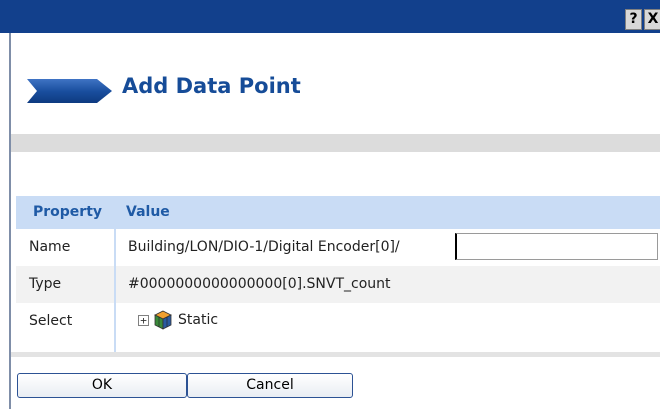 The image size is (660, 409). I want to click on dialog-header: Add Data Point, so click(237, 90).